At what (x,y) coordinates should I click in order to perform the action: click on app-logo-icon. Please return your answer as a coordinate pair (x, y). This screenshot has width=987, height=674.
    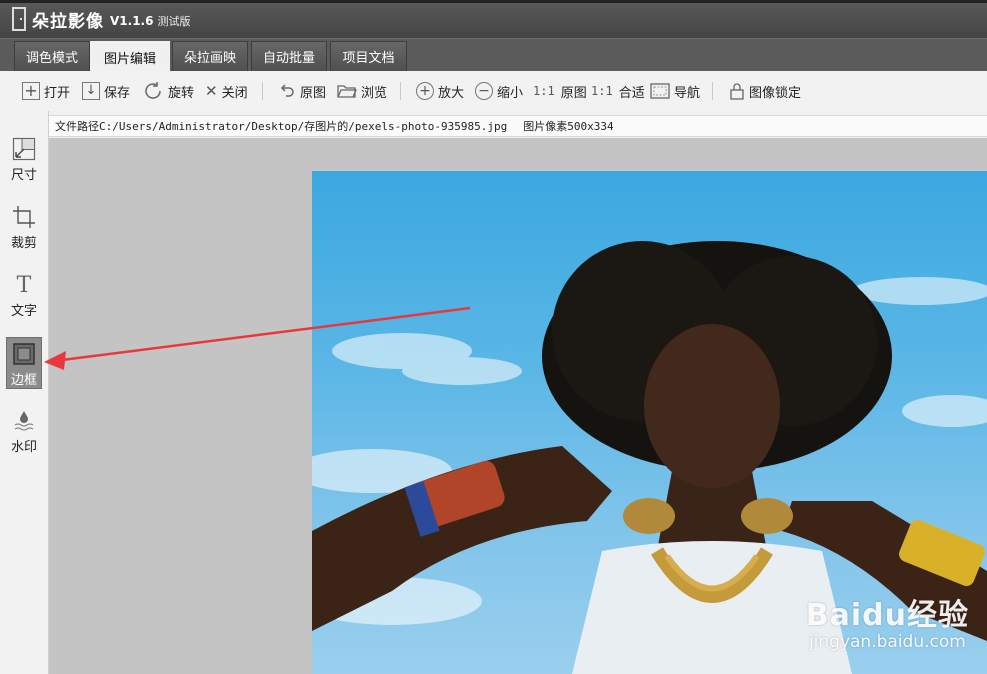
    Looking at the image, I should click on (19, 19).